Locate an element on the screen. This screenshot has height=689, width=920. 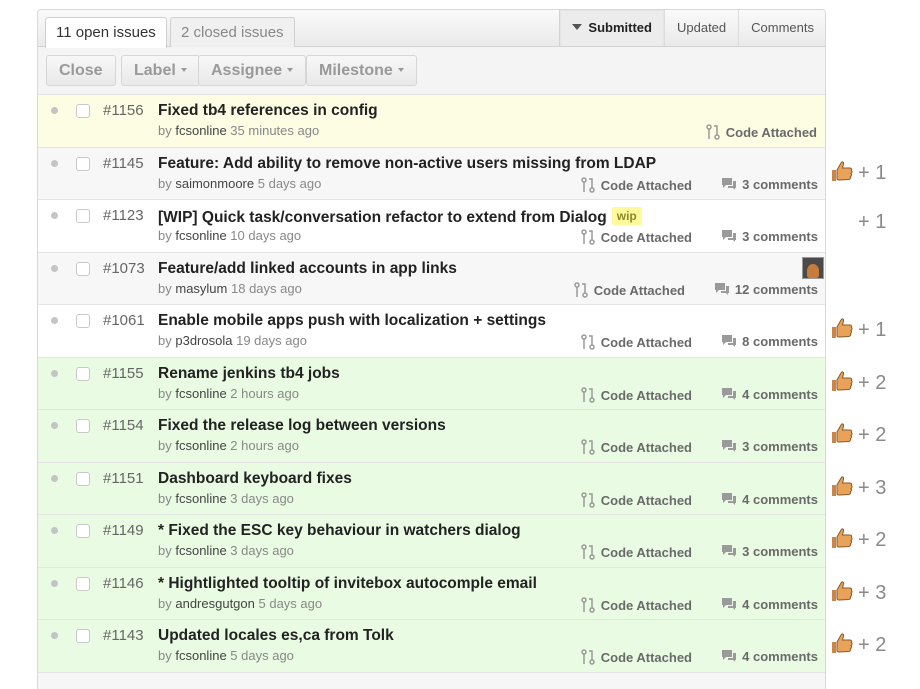
issue-title: Feature/add linked accounts in app links is located at coordinates (307, 269).